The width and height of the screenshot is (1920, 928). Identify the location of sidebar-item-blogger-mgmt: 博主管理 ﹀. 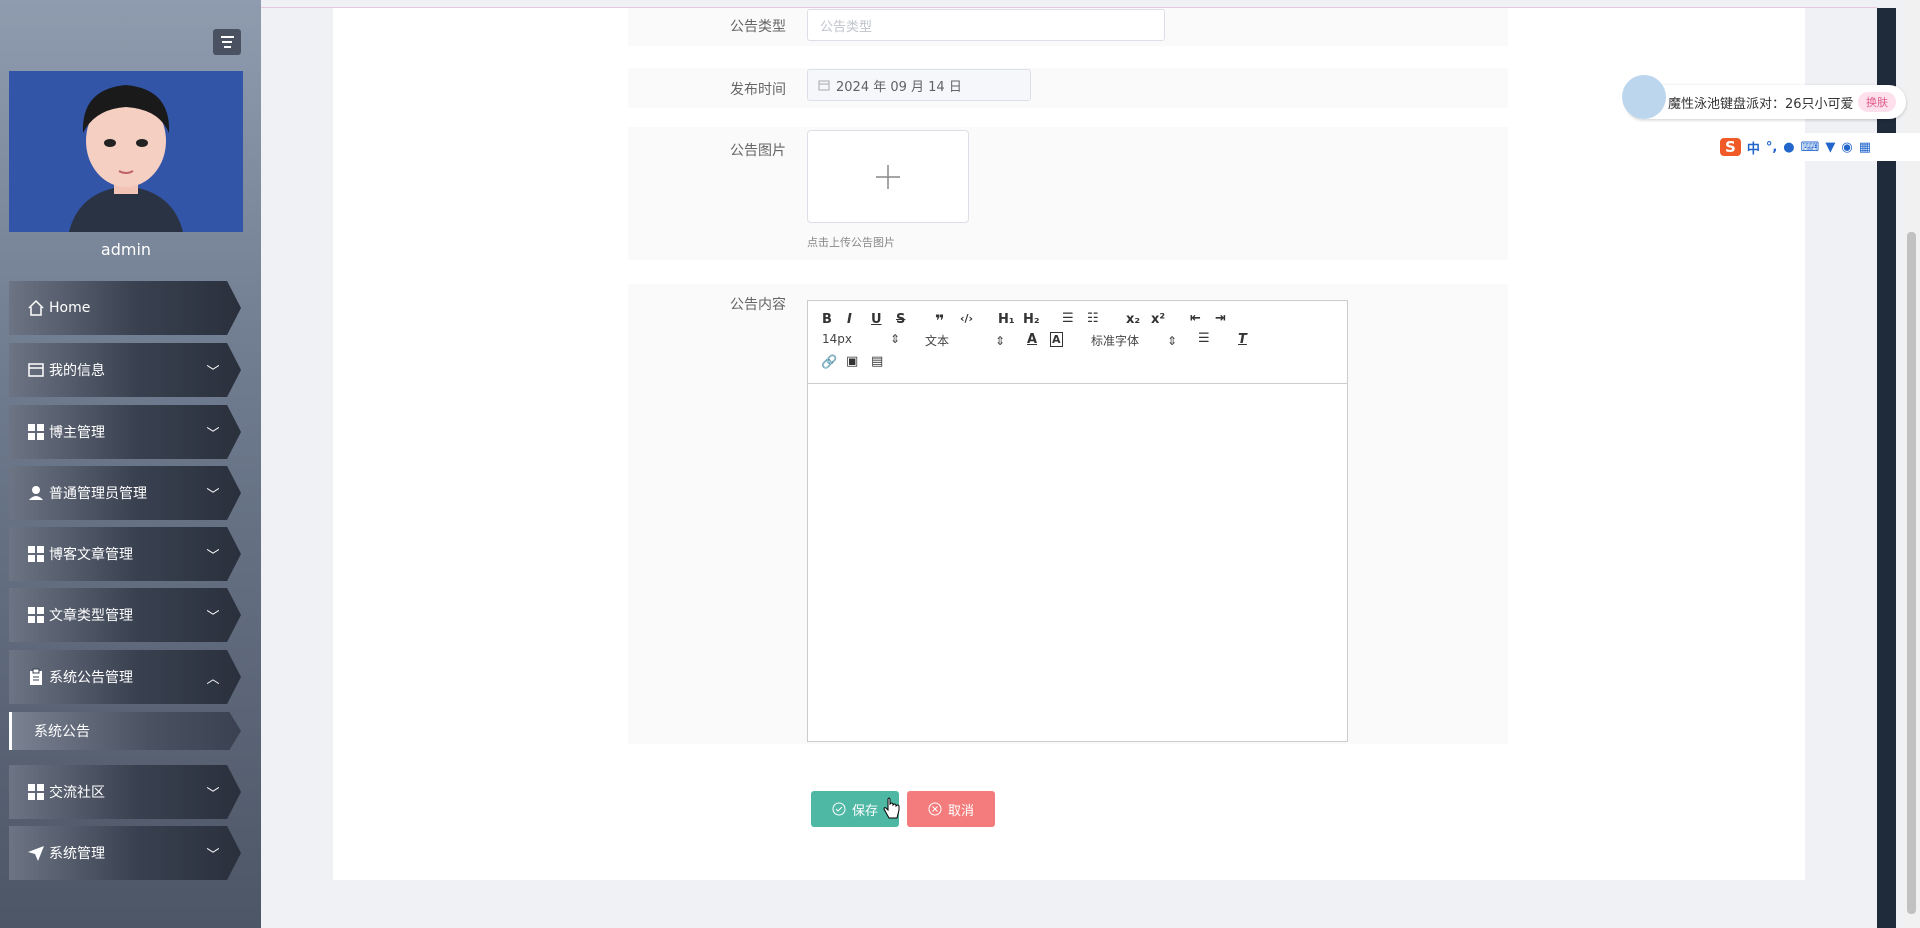
(125, 432).